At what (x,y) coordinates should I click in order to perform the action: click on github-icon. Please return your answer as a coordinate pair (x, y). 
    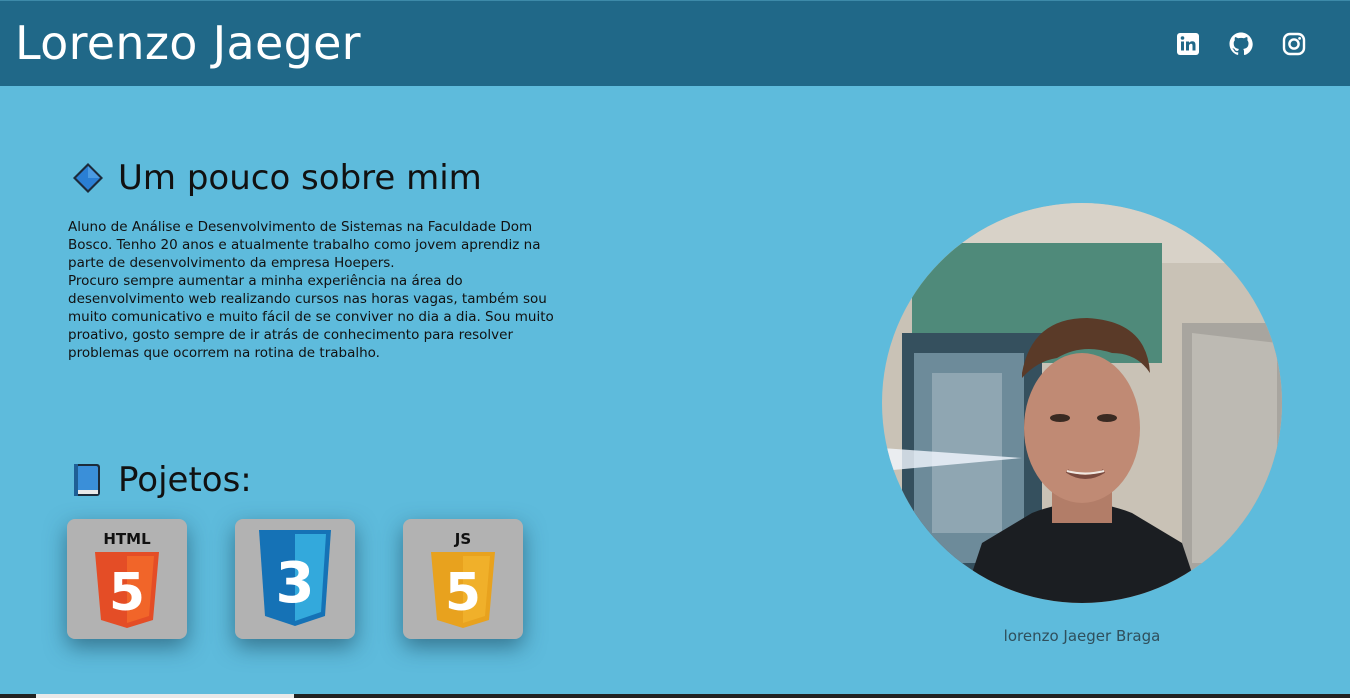
    Looking at the image, I should click on (1241, 44).